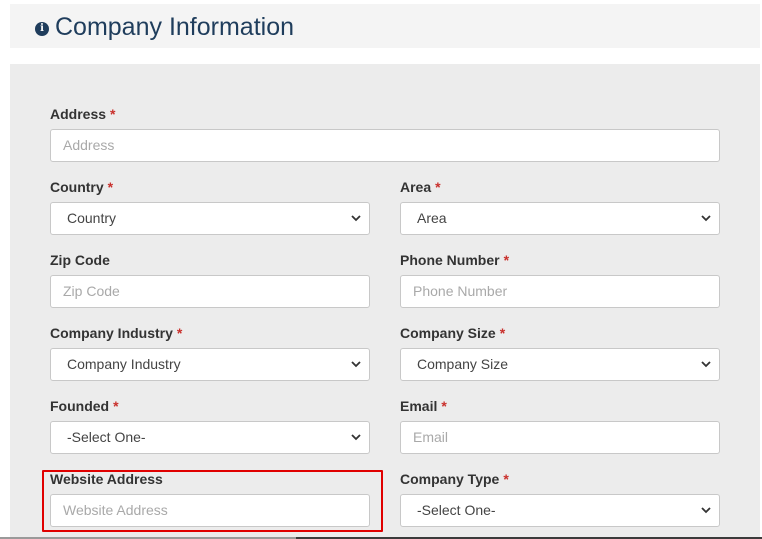 This screenshot has height=539, width=762. What do you see at coordinates (84, 406) in the screenshot?
I see `founded-label: Founded *` at bounding box center [84, 406].